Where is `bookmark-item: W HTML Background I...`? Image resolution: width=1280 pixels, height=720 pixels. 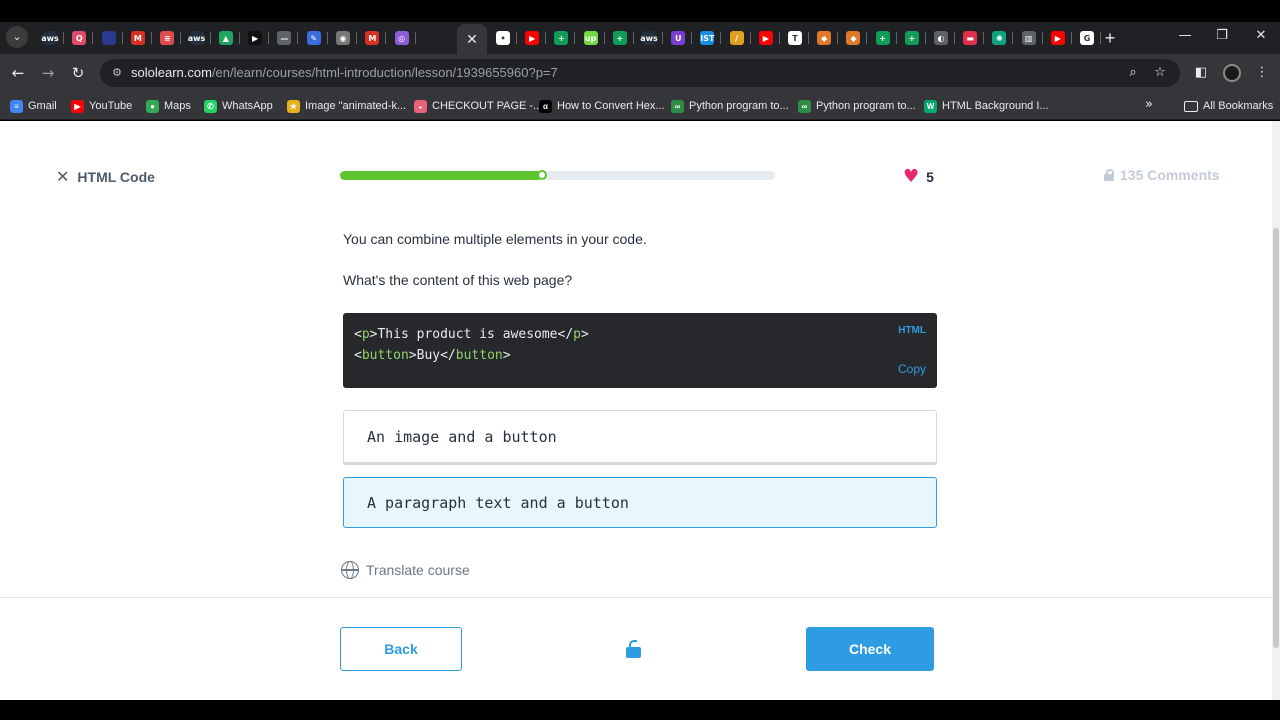
bookmark-item: W HTML Background I... is located at coordinates (986, 106).